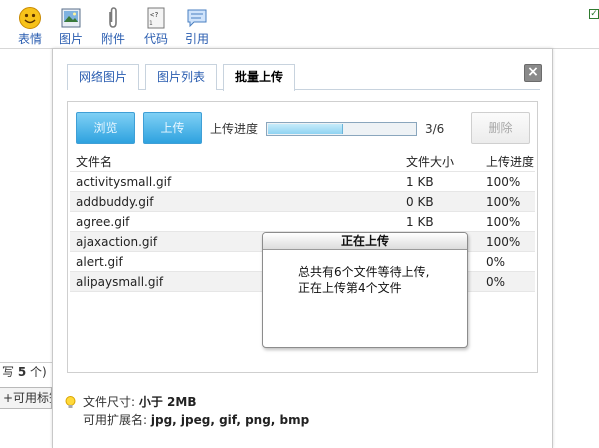  I want to click on uploading-popup: 正在上传 总共有6个文件等待上传, 正在上传第4个文件, so click(365, 290).